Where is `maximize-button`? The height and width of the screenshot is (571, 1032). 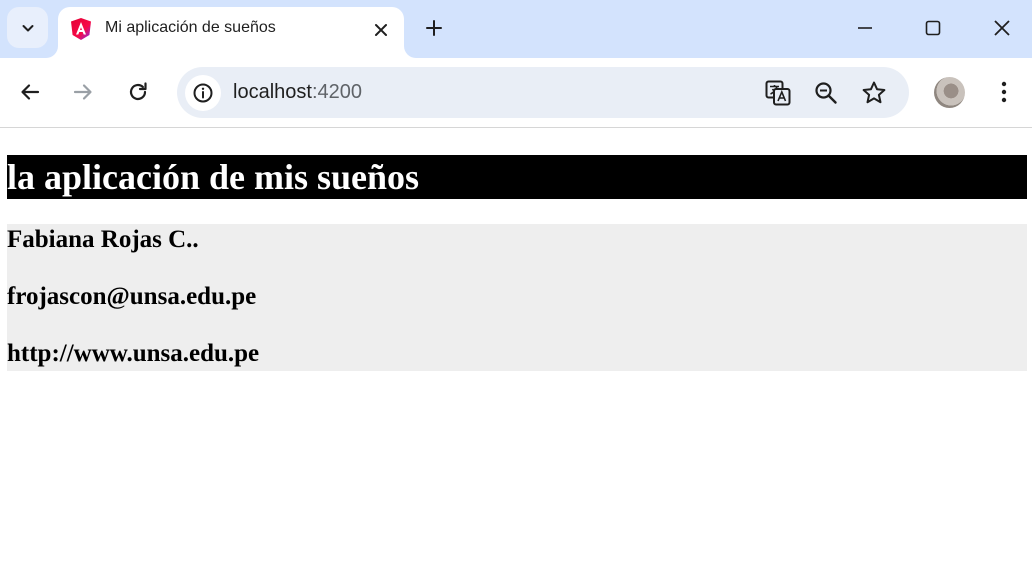 maximize-button is located at coordinates (933, 28).